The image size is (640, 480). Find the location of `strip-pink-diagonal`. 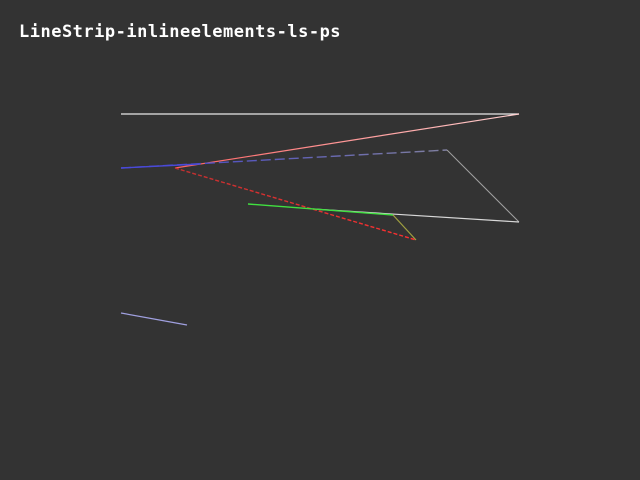

strip-pink-diagonal is located at coordinates (347, 141).